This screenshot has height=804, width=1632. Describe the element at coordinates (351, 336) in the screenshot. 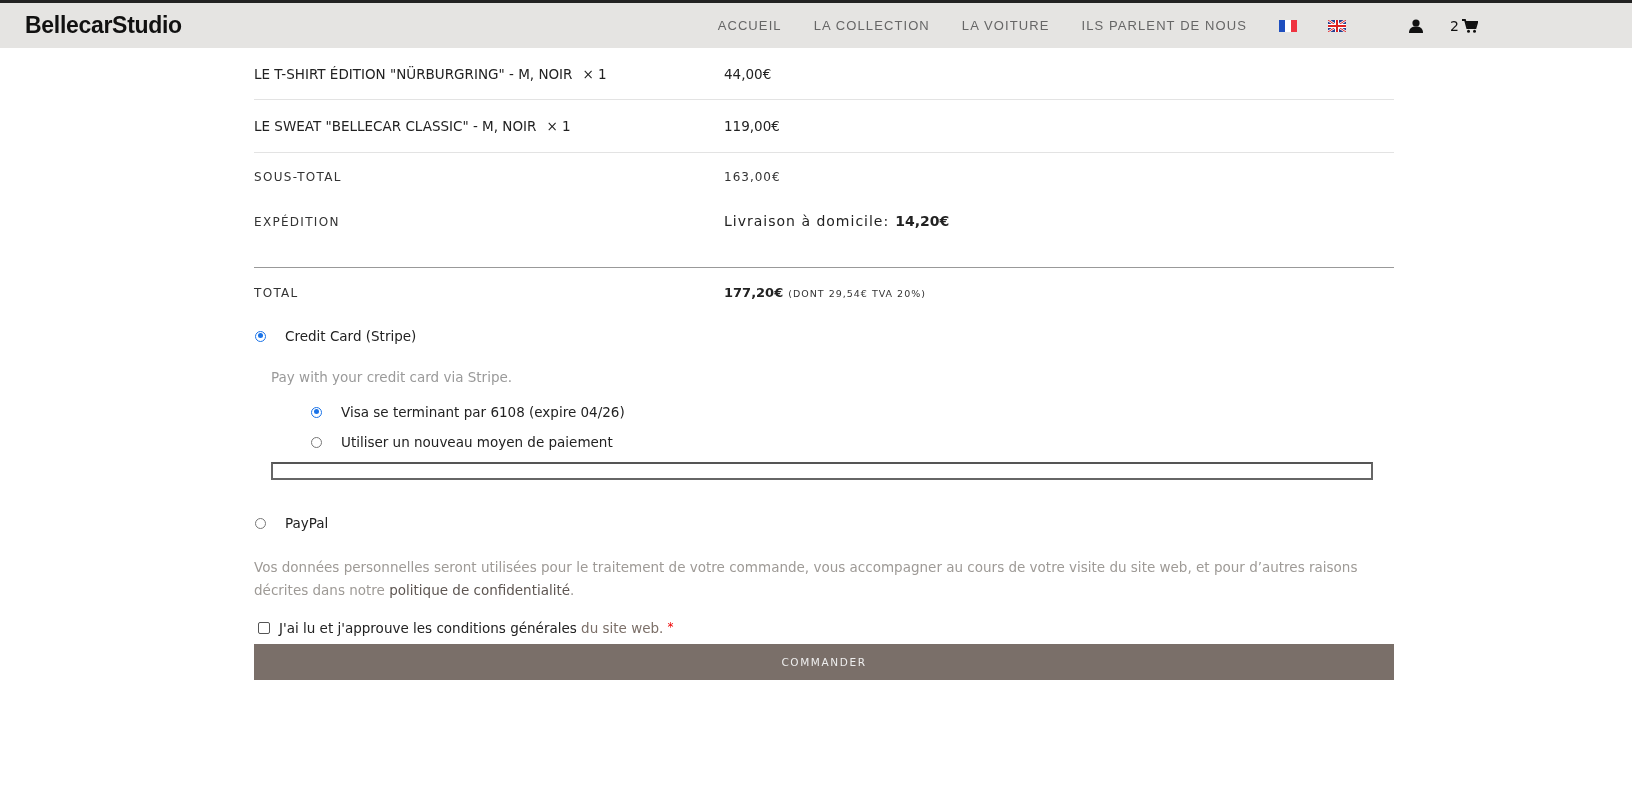

I see `payment-method-label: Credit Card (Stripe)` at that location.